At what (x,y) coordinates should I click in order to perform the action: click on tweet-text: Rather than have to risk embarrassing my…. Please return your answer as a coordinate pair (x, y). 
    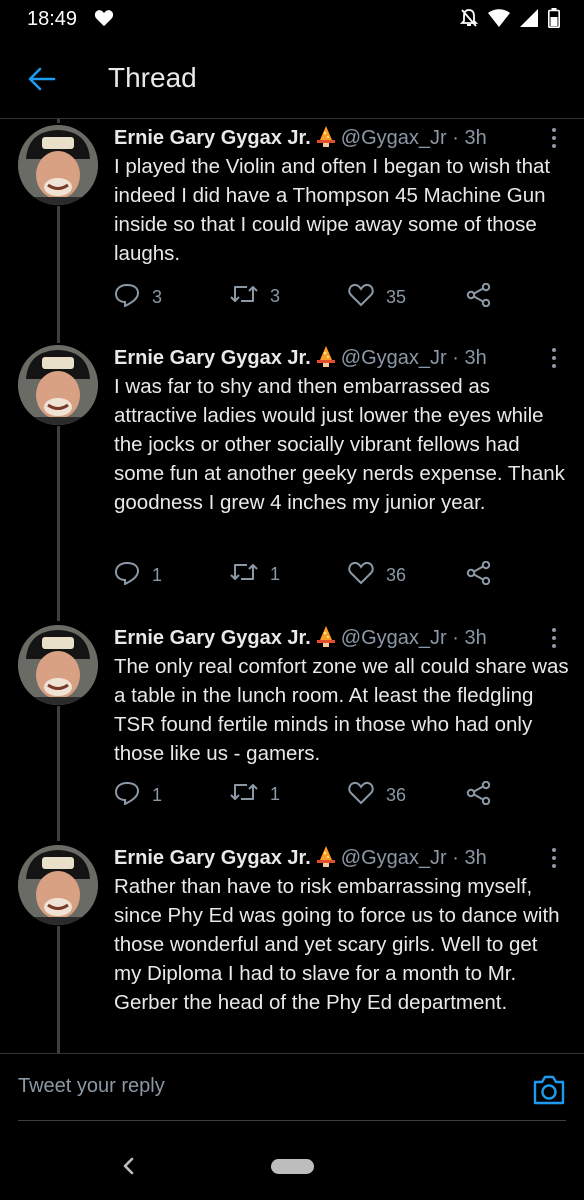
    Looking at the image, I should click on (337, 944).